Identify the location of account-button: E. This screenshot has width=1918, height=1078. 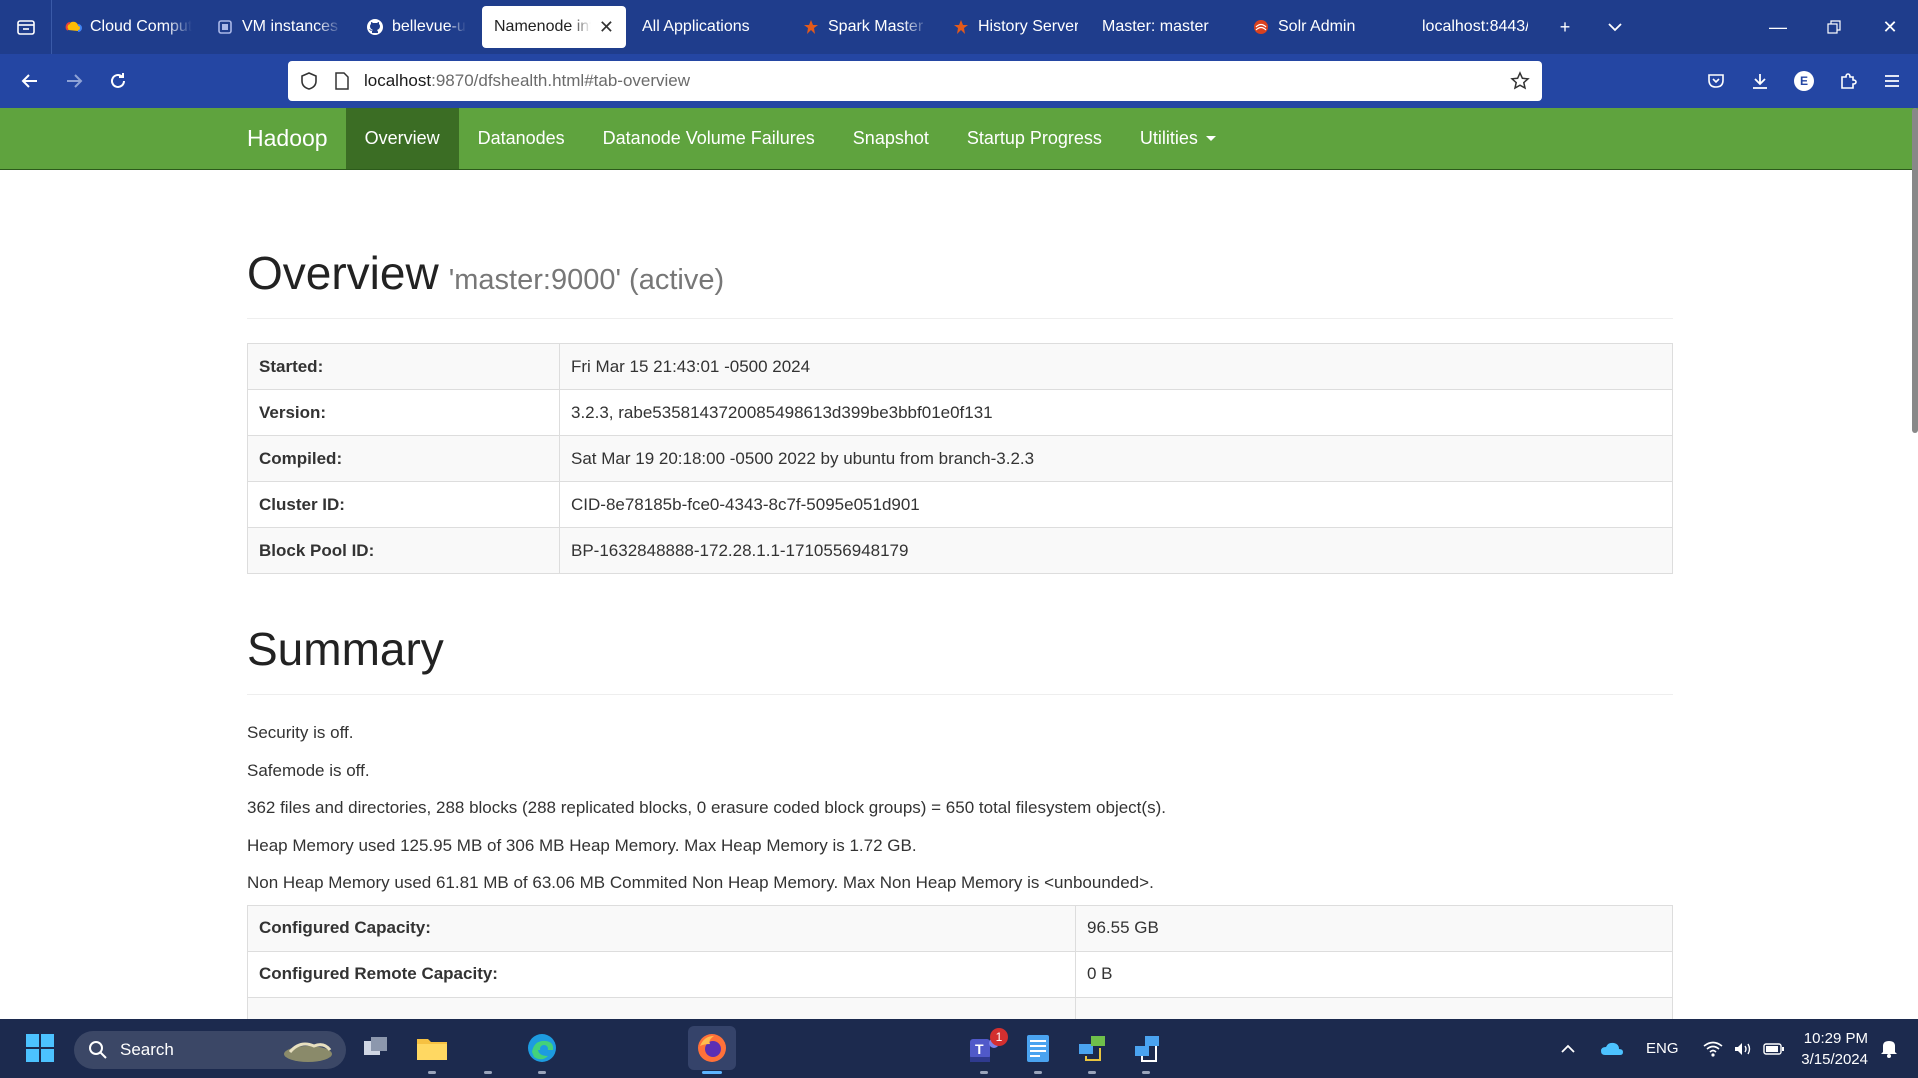
(1804, 81).